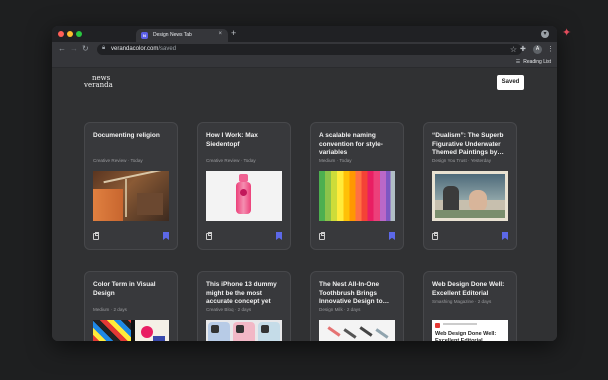  What do you see at coordinates (74, 49) in the screenshot?
I see `forward-arrow-icon: →` at bounding box center [74, 49].